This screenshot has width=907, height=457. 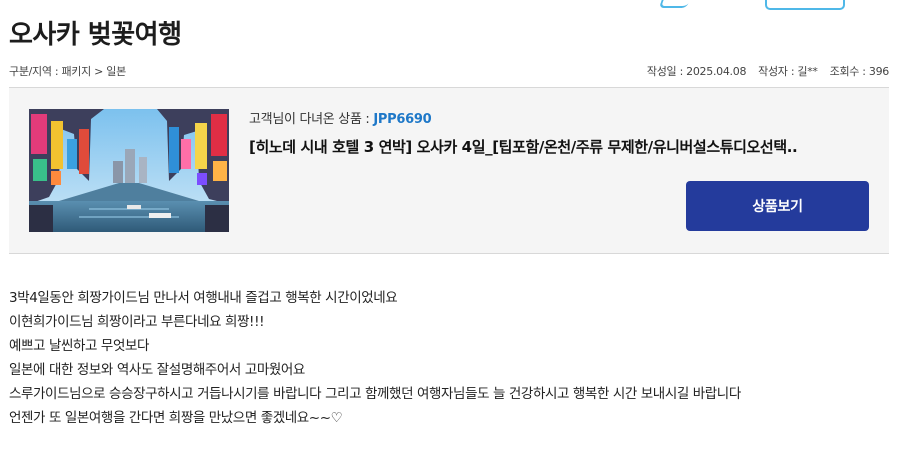 I want to click on review-views: 조회수 : 396, so click(x=859, y=71).